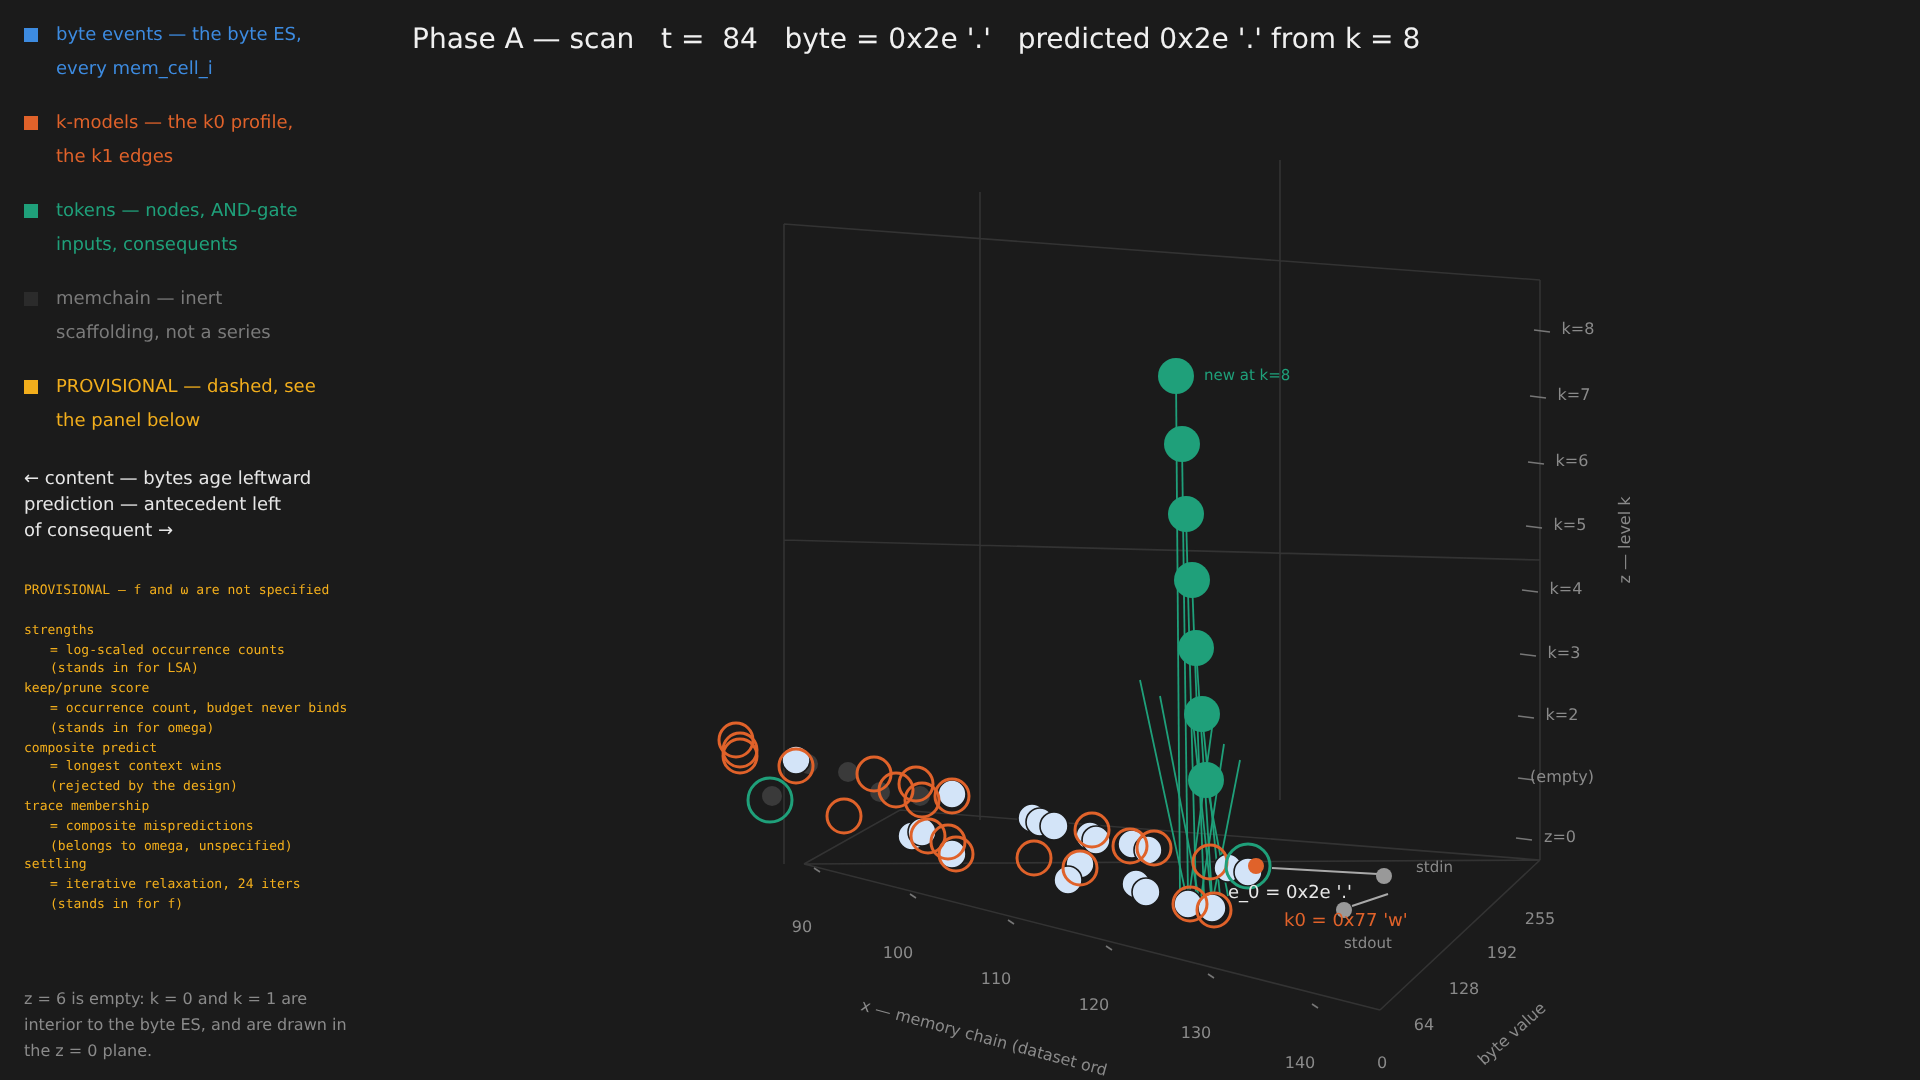  What do you see at coordinates (1564, 653) in the screenshot?
I see `z-tick-label: k=3` at bounding box center [1564, 653].